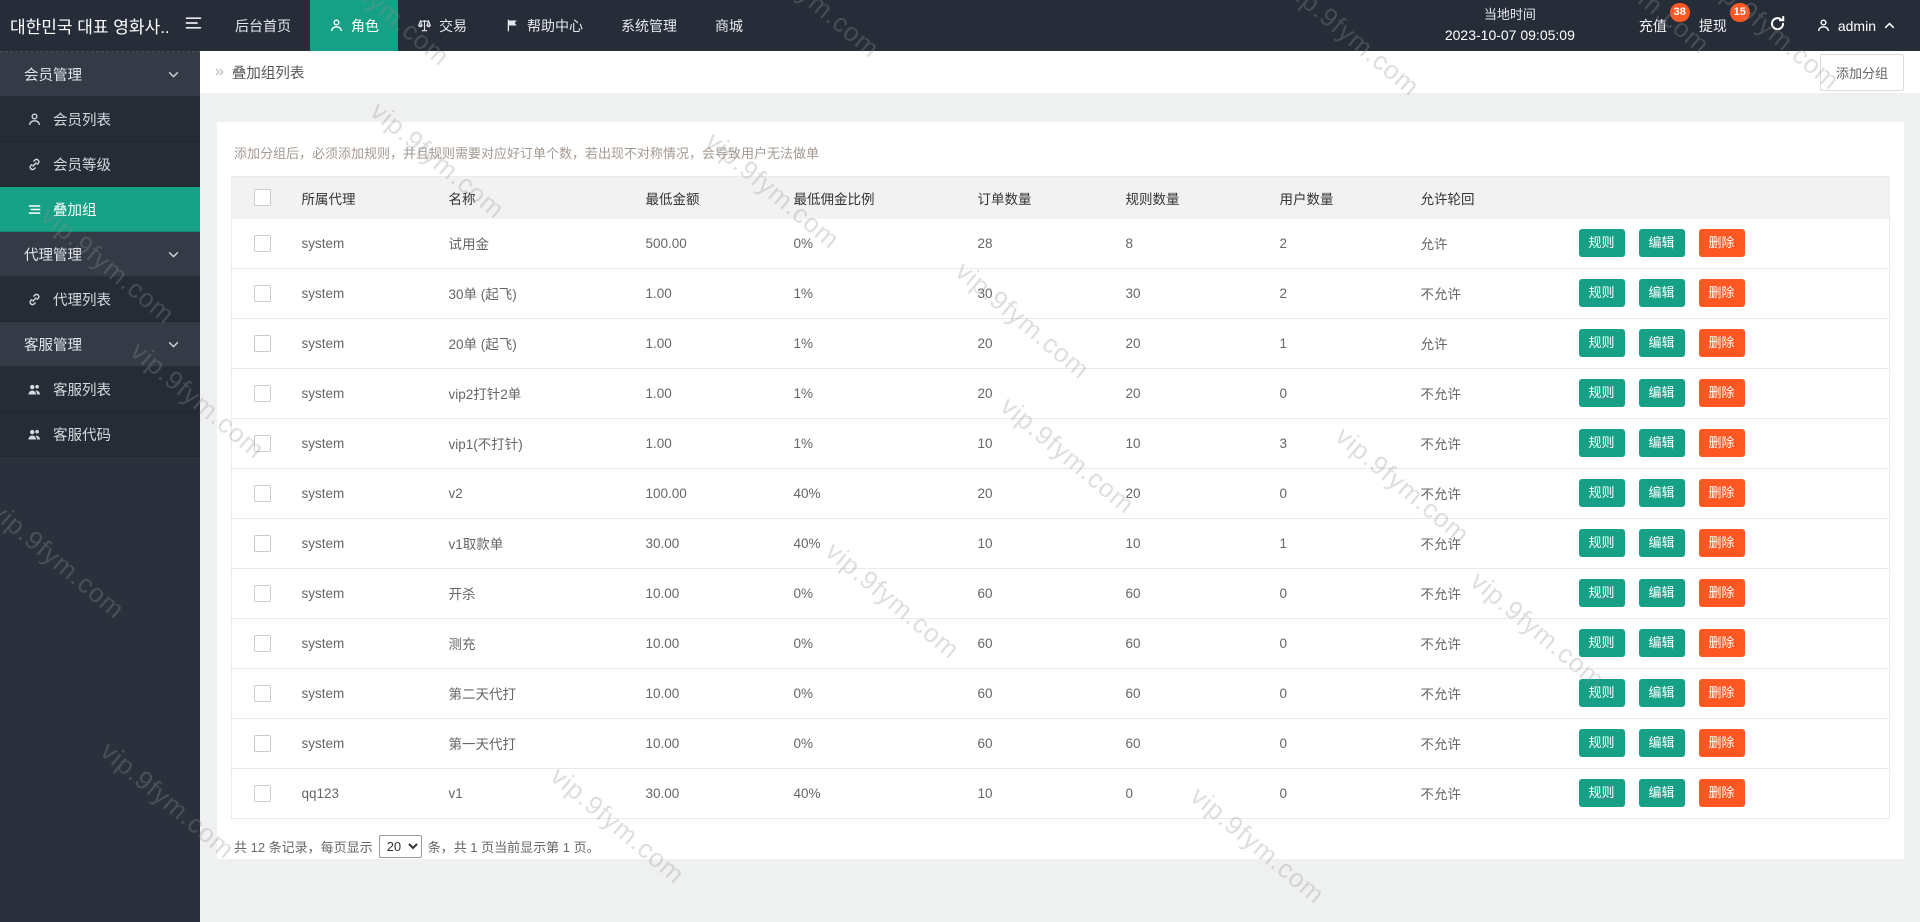 Image resolution: width=1920 pixels, height=922 pixels. What do you see at coordinates (803, 593) in the screenshot?
I see `cell-min_rate: 0%` at bounding box center [803, 593].